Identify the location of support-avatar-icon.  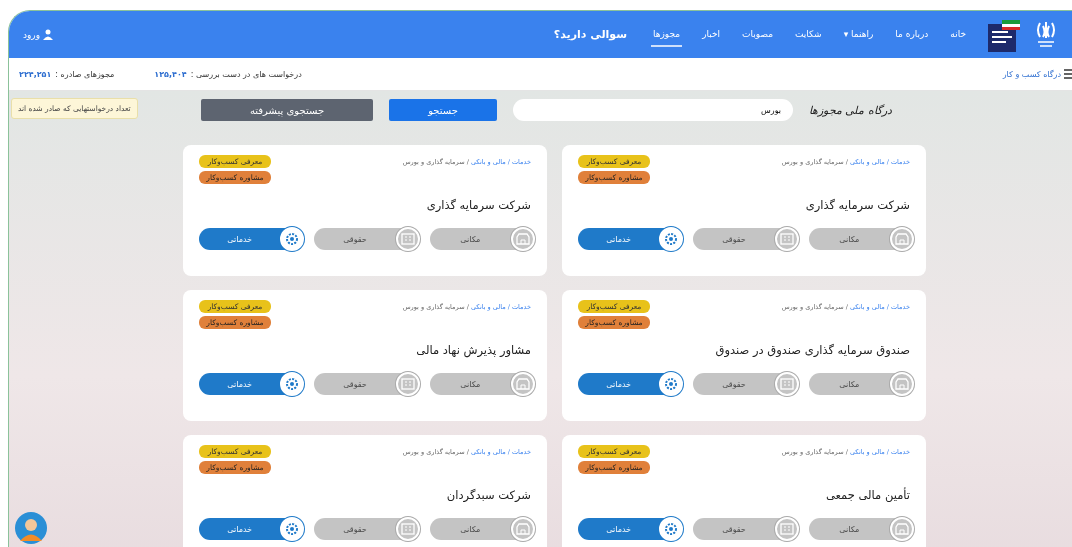
(31, 528).